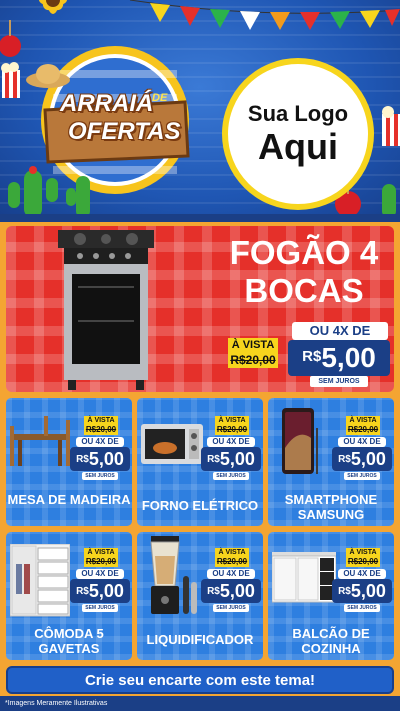  What do you see at coordinates (331, 507) in the screenshot?
I see `product-name: SMARTPHONE SAMSUNG` at bounding box center [331, 507].